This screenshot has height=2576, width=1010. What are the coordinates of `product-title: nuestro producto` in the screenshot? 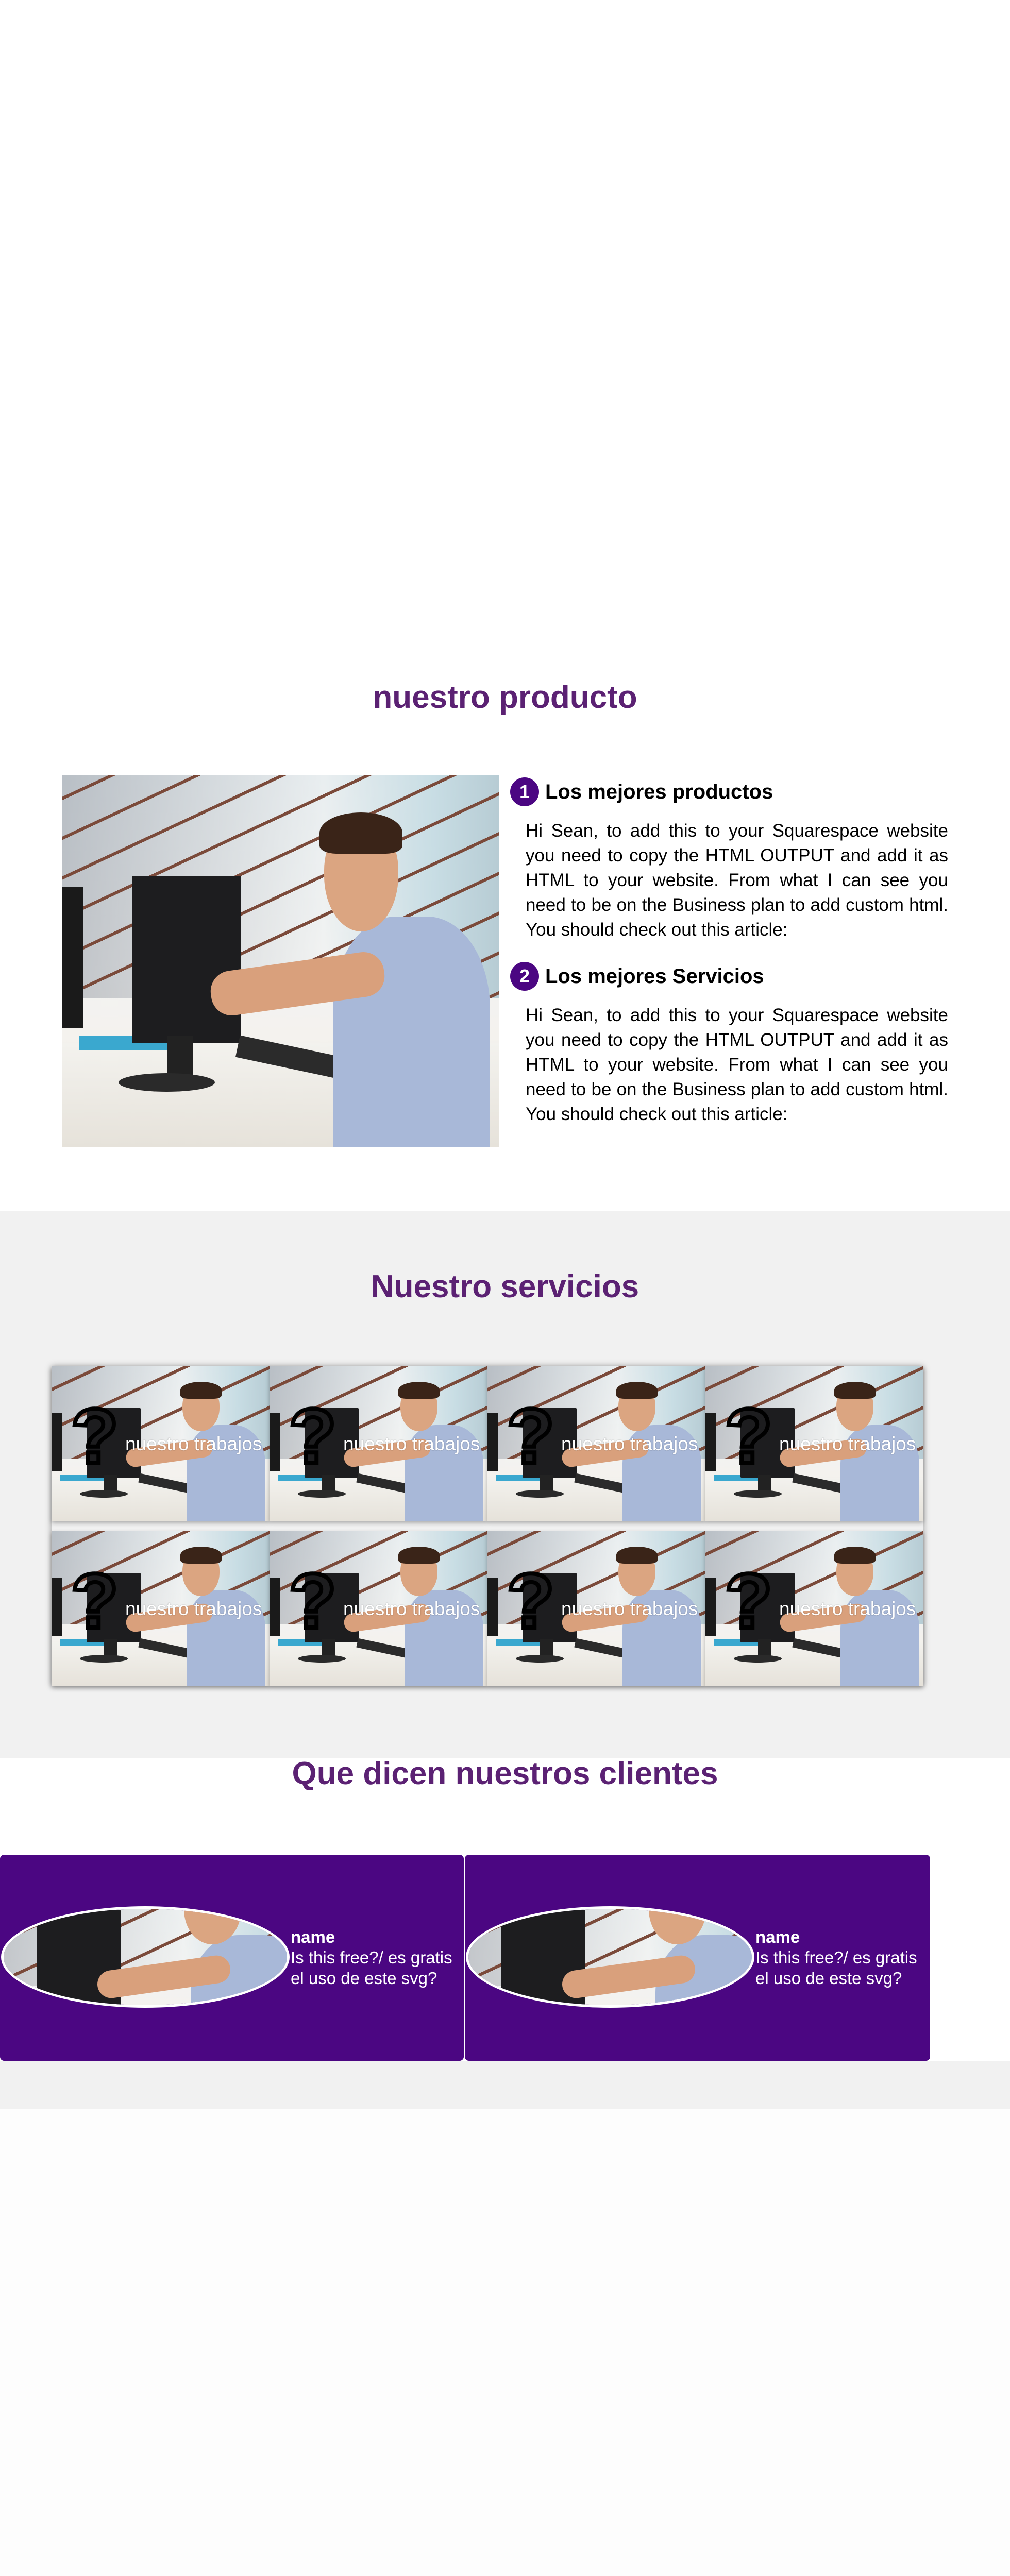 It's located at (505, 697).